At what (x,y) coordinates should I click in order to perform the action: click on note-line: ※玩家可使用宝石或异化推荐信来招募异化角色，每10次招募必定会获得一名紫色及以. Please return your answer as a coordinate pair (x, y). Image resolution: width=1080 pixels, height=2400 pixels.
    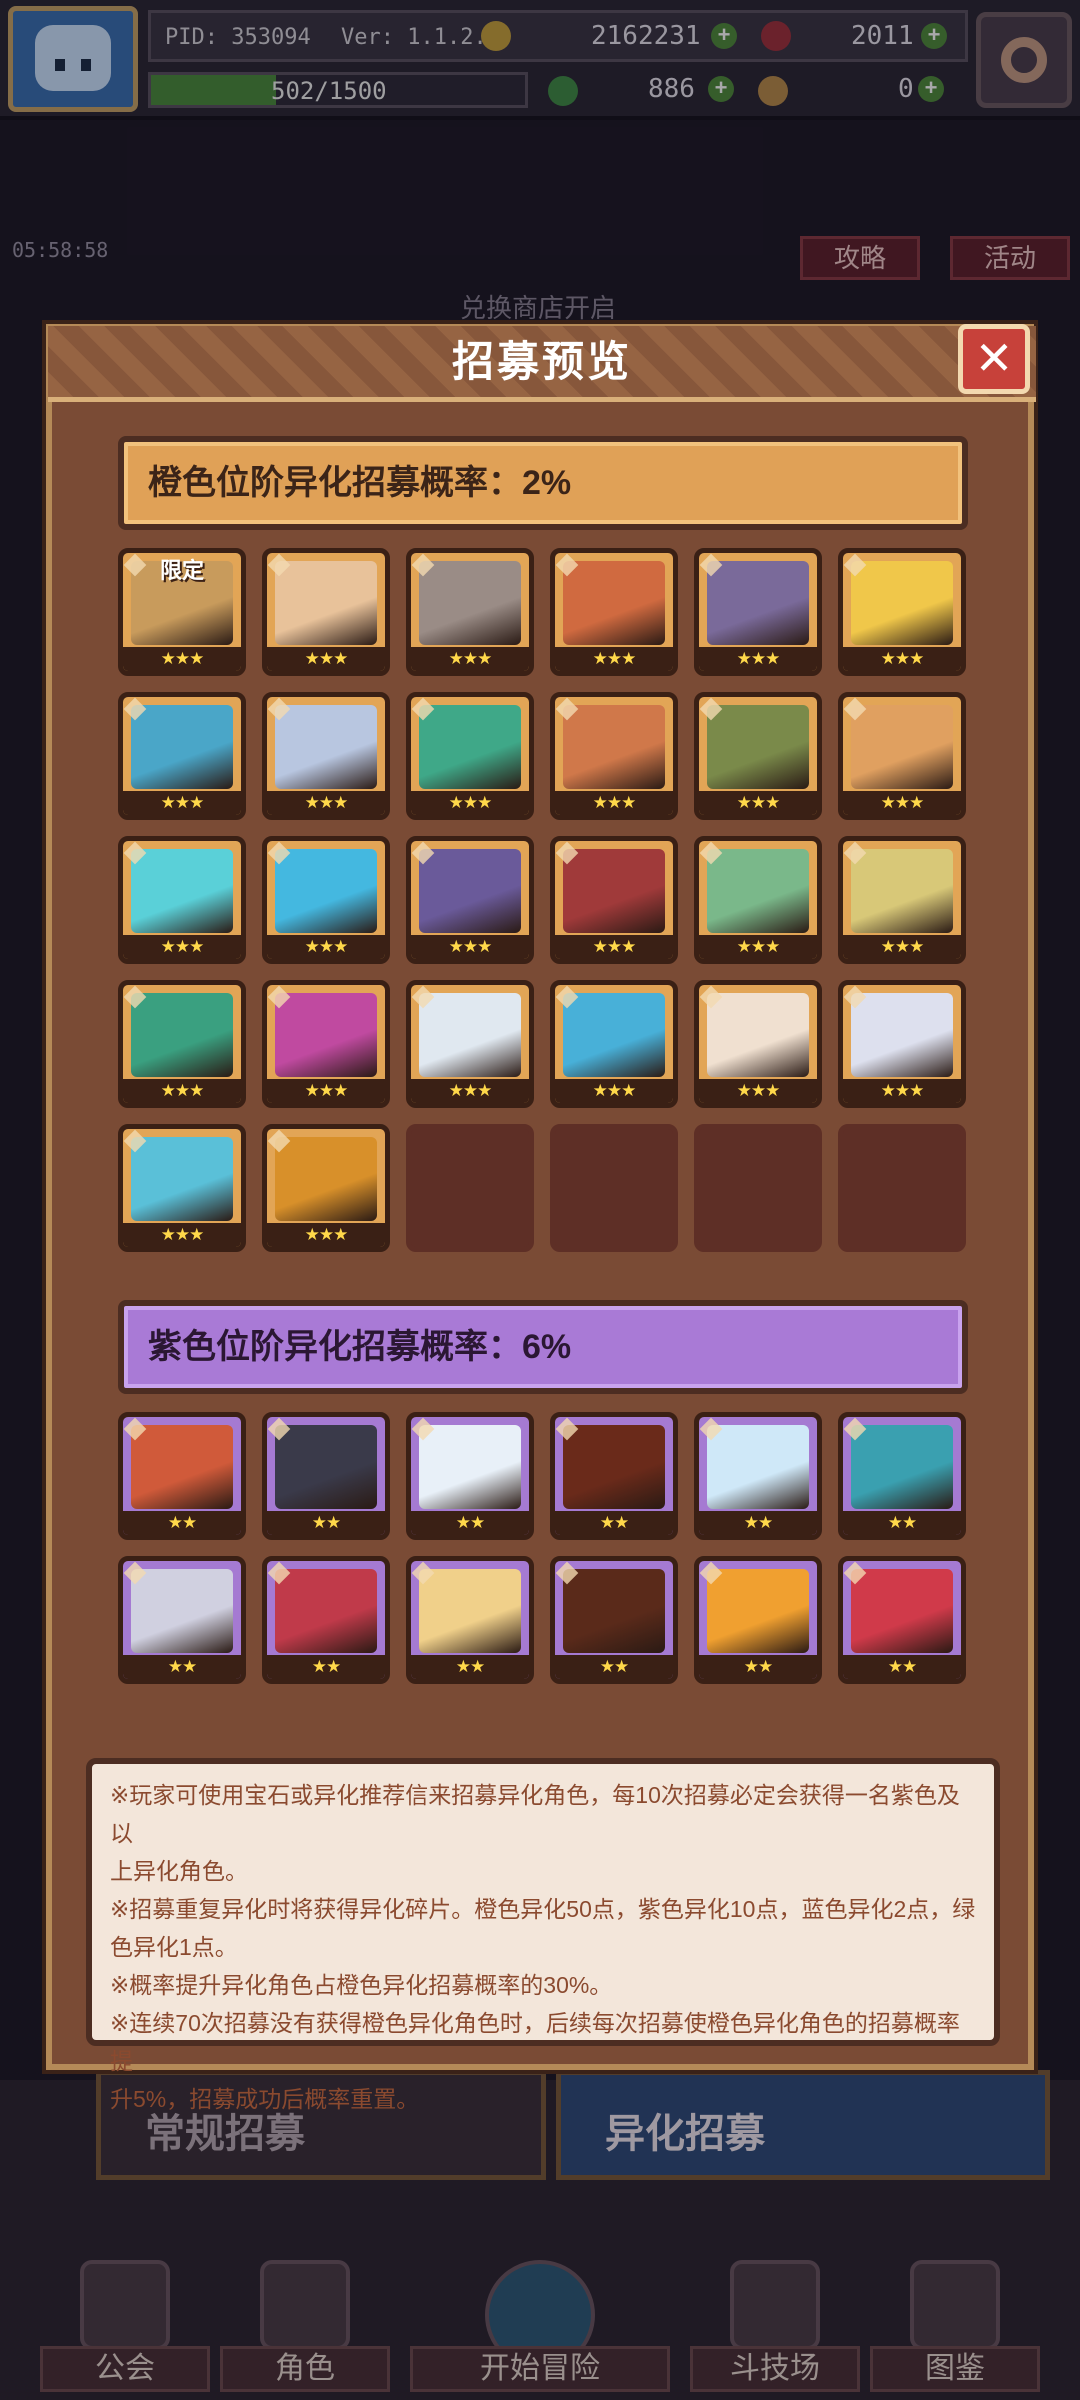
    Looking at the image, I should click on (535, 1814).